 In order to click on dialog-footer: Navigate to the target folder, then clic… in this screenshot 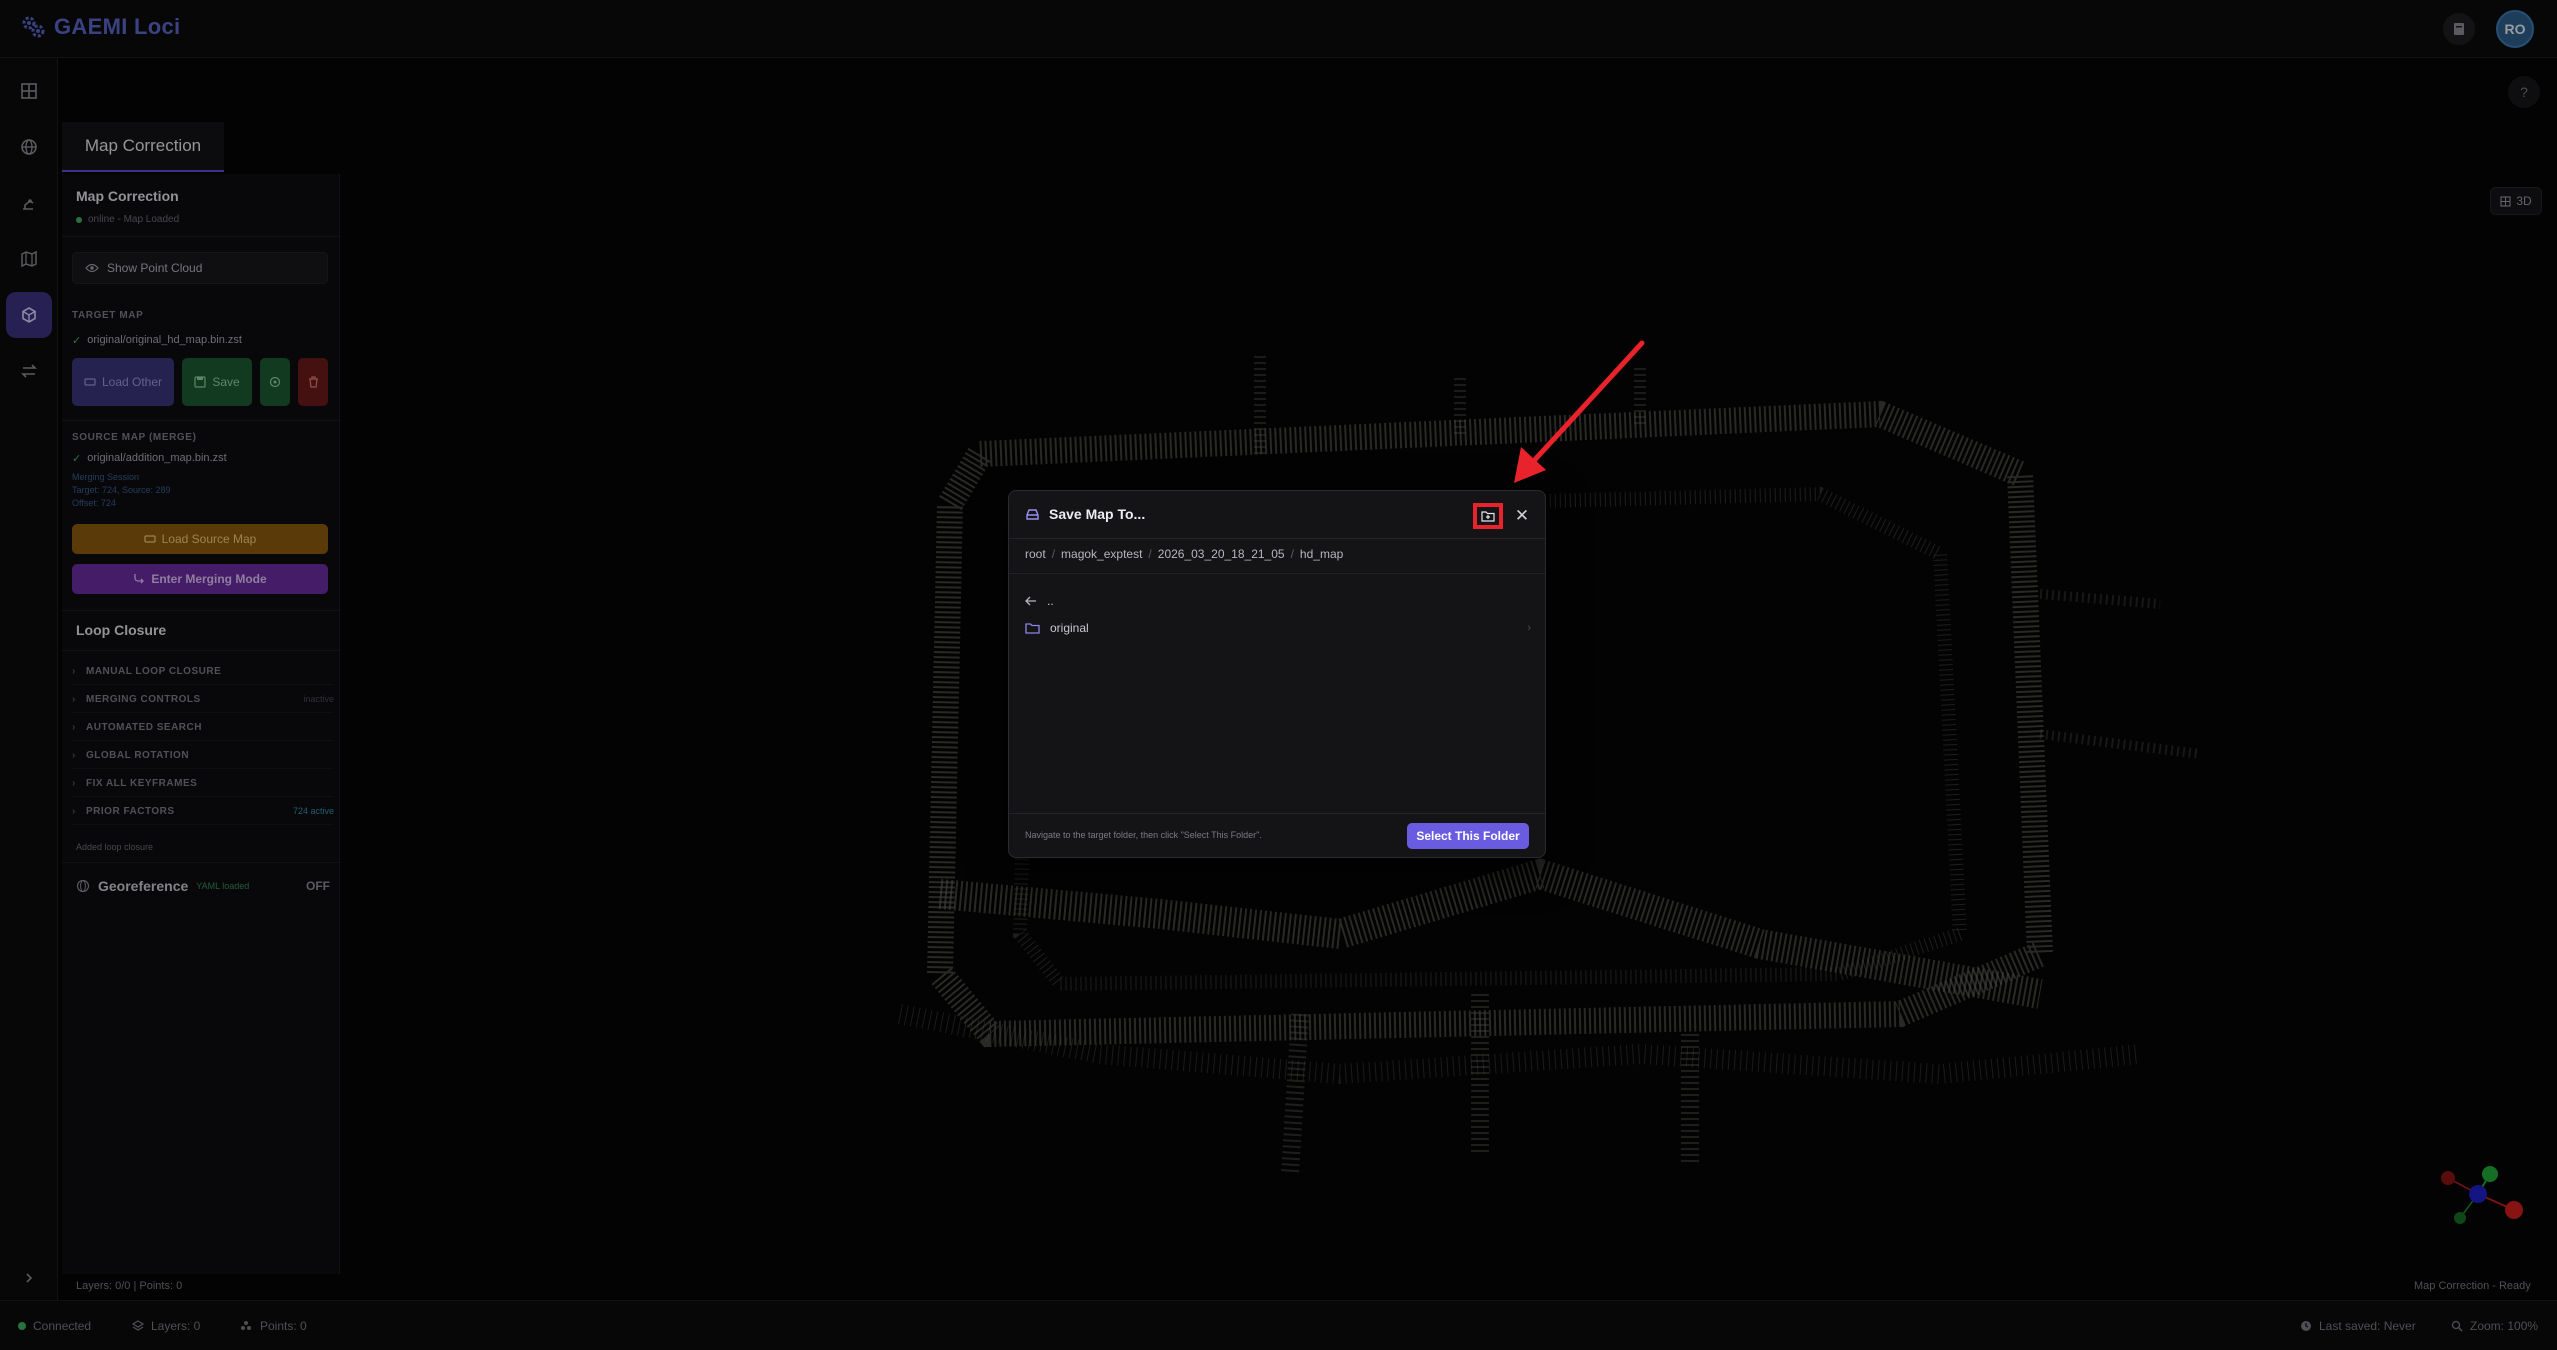, I will do `click(1277, 835)`.